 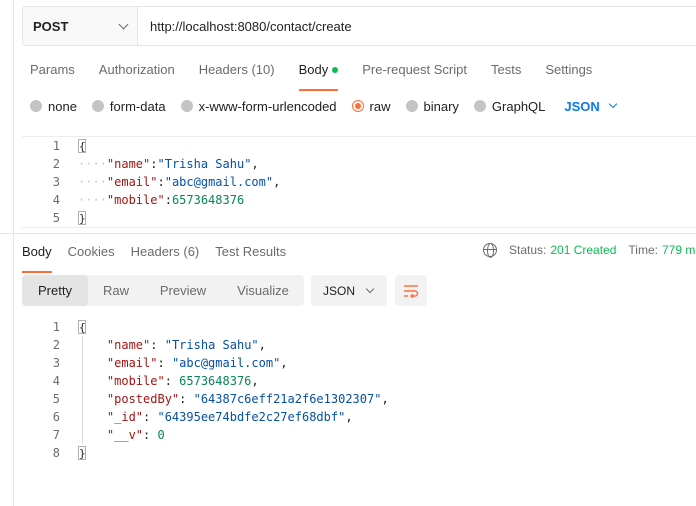 What do you see at coordinates (128, 345) in the screenshot?
I see `json-key: "name"` at bounding box center [128, 345].